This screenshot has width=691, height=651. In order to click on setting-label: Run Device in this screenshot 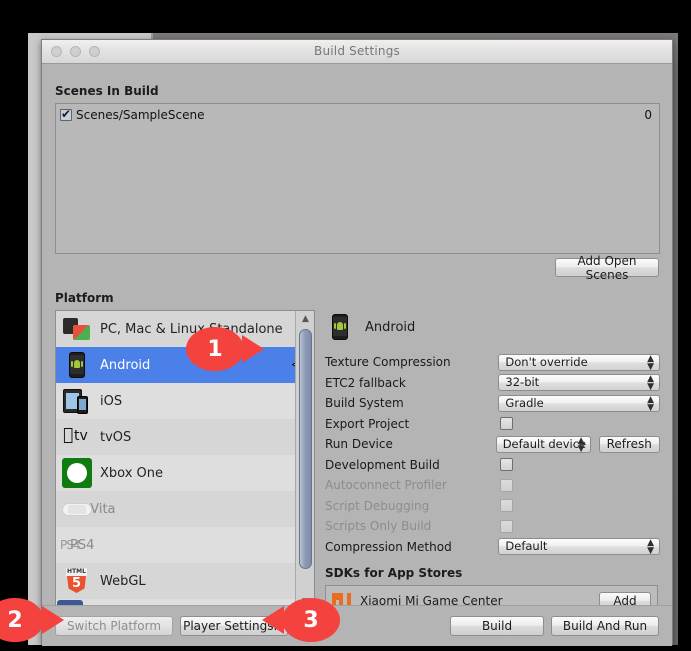, I will do `click(359, 444)`.